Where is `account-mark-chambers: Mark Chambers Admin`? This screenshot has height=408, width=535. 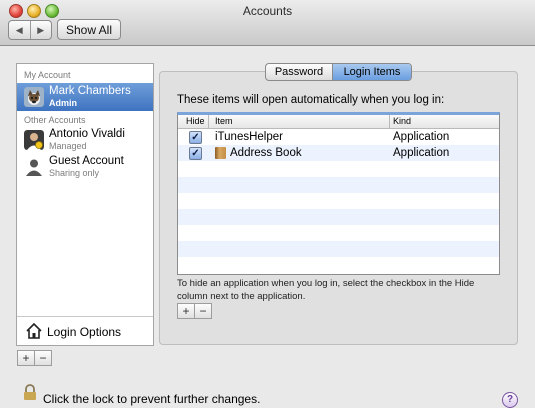
account-mark-chambers: Mark Chambers Admin is located at coordinates (85, 97).